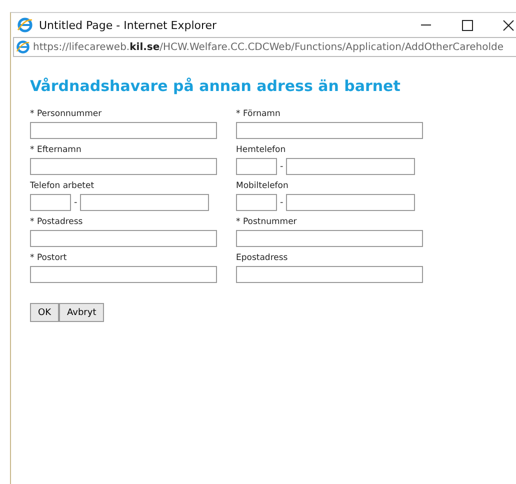 Image resolution: width=516 pixels, height=484 pixels. Describe the element at coordinates (63, 186) in the screenshot. I see `field-label: Telefon arbetet` at that location.